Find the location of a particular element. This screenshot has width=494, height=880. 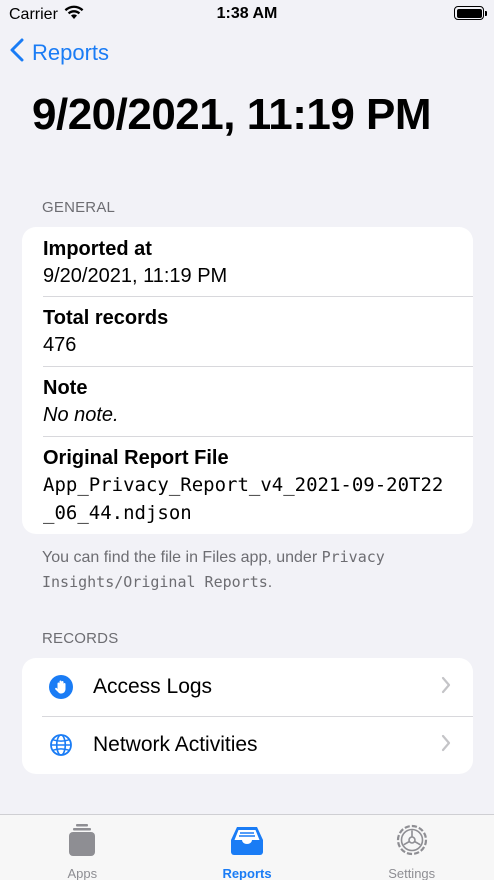

apps-icon is located at coordinates (82, 842).